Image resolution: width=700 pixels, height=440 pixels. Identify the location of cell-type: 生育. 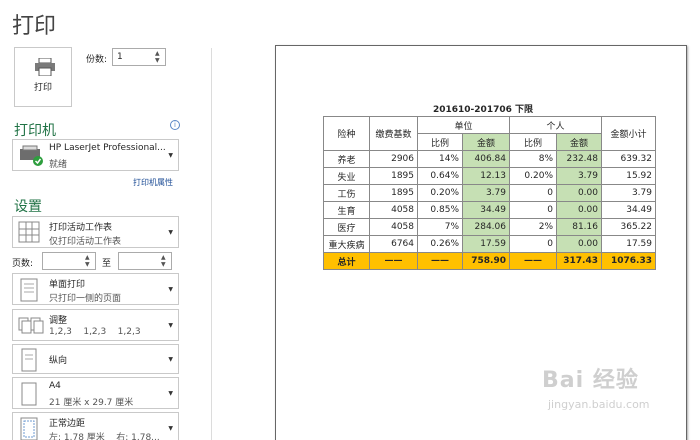
(346, 210).